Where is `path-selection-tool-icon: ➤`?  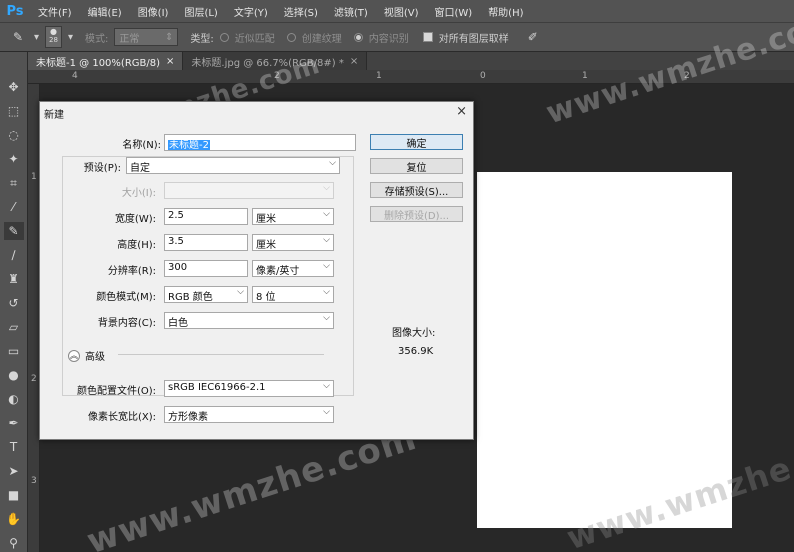
path-selection-tool-icon: ➤ is located at coordinates (14, 471).